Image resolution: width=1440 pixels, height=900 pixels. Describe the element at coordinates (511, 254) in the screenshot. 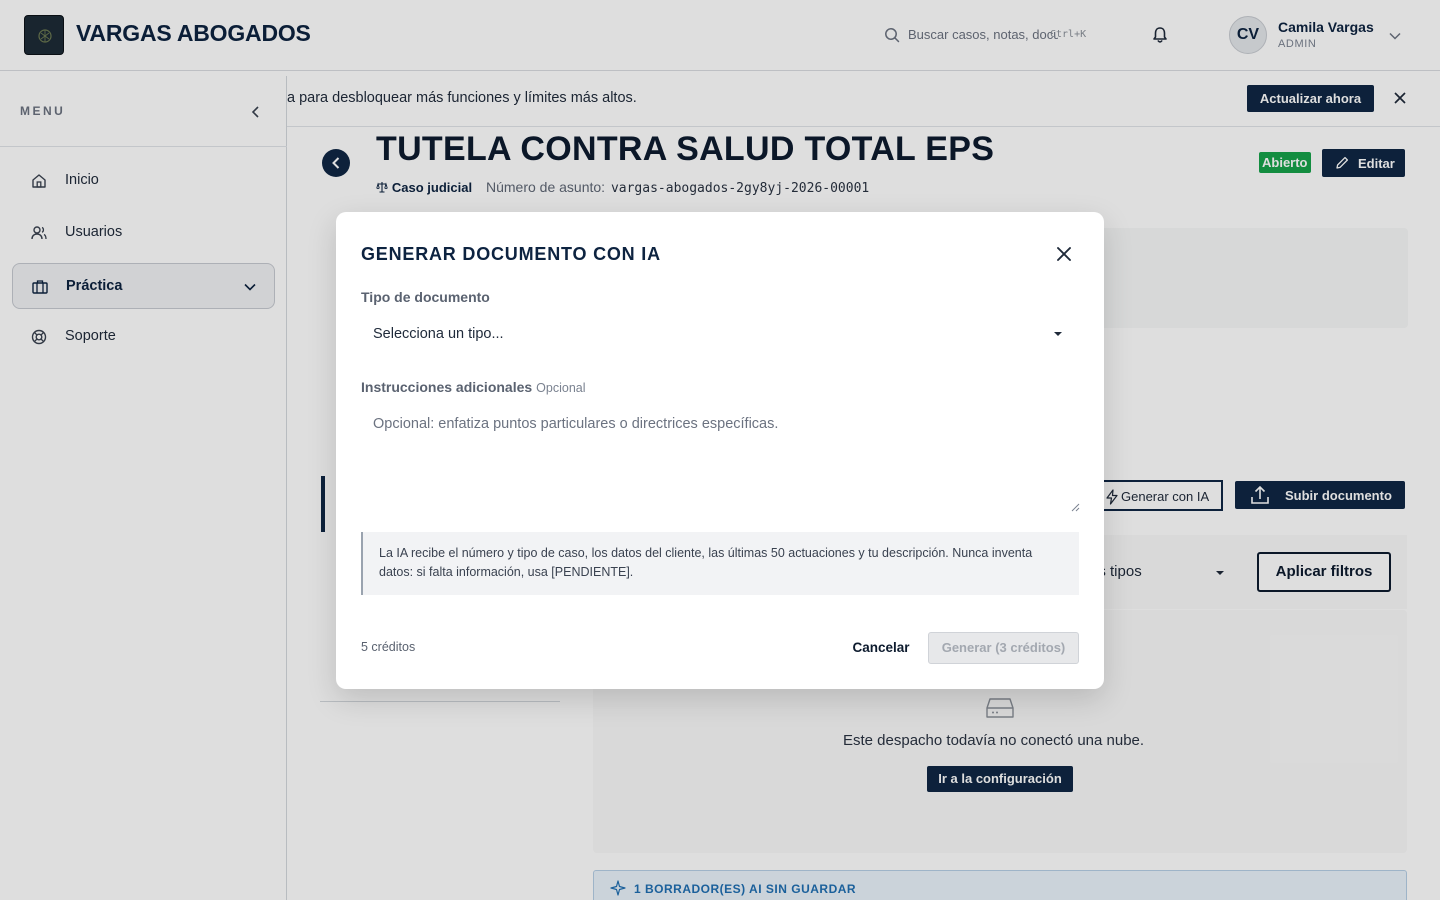

I see `dialog-title: GENERAR DOCUMENTO CON IA` at that location.